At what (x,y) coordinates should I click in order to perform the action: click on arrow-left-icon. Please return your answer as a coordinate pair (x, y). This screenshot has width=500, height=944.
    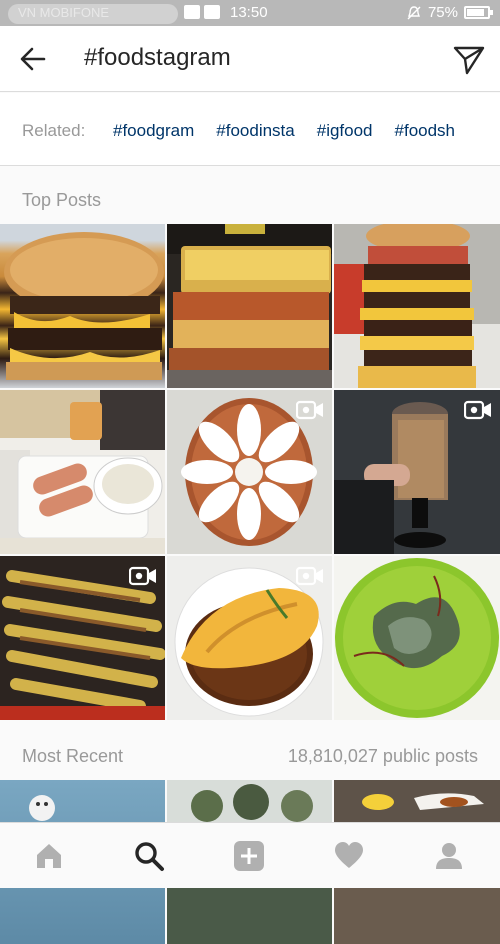
    Looking at the image, I should click on (33, 59).